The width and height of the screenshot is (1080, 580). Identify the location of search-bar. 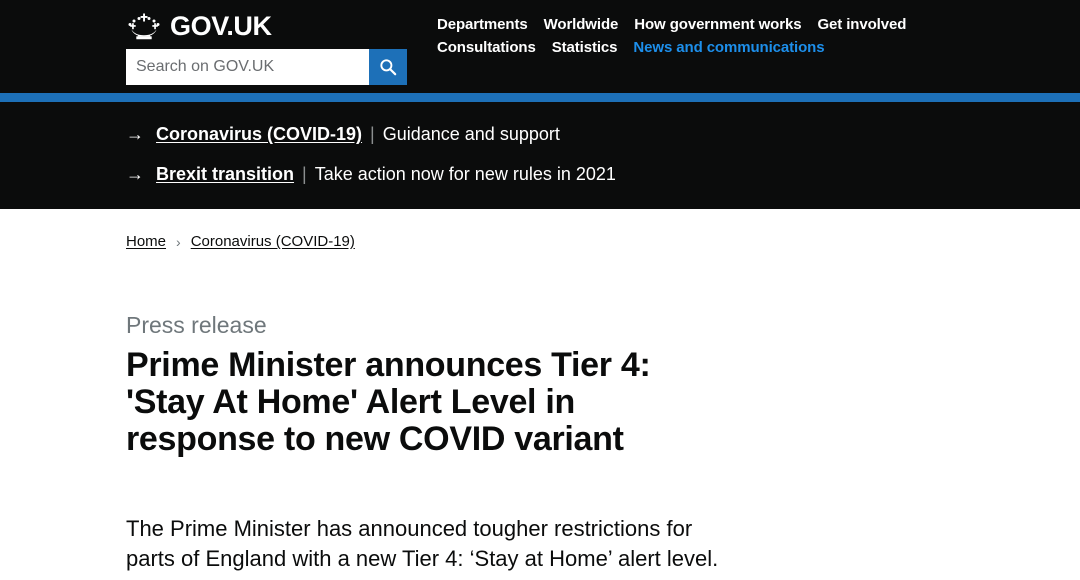
(266, 67).